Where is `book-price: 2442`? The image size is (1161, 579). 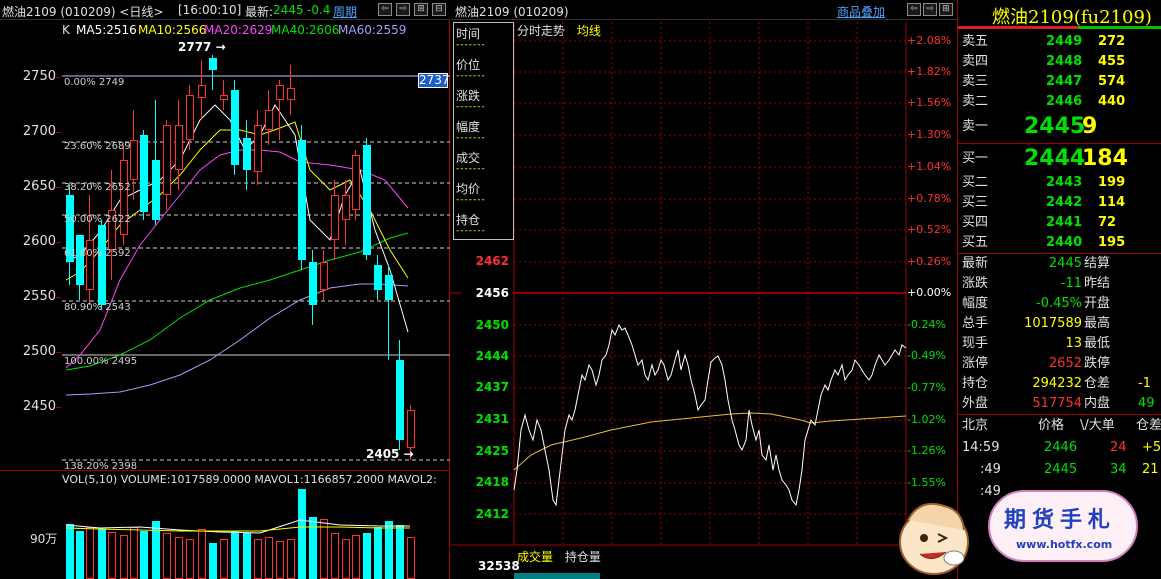
book-price: 2442 is located at coordinates (1064, 202).